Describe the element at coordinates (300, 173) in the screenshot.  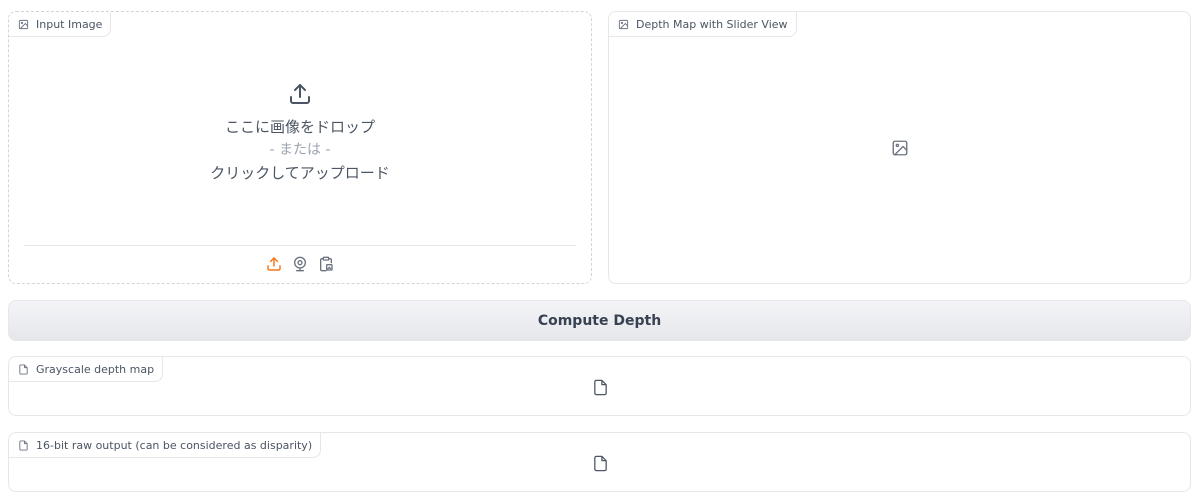
I see `click-upload-text: クリックしてアップロード` at that location.